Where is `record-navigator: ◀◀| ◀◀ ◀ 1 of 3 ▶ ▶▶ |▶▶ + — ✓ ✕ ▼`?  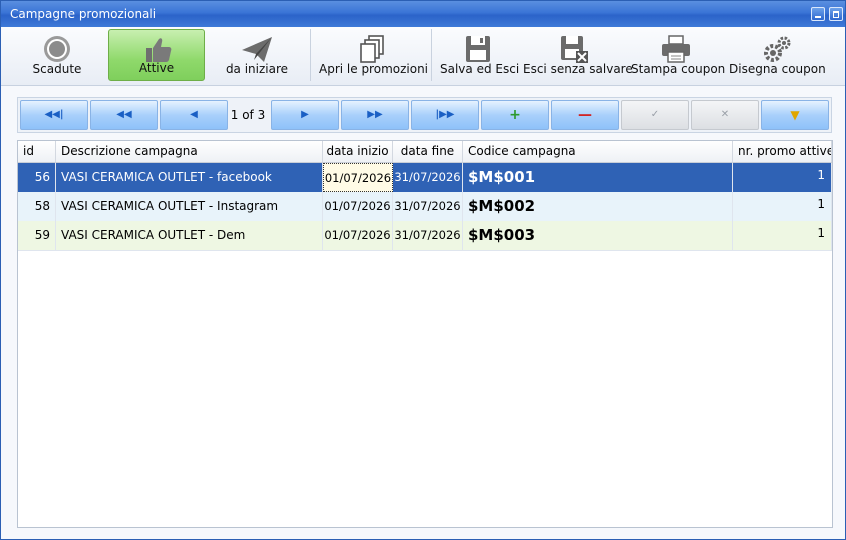
record-navigator: ◀◀| ◀◀ ◀ 1 of 3 ▶ ▶▶ |▶▶ + — ✓ ✕ ▼ is located at coordinates (424, 115).